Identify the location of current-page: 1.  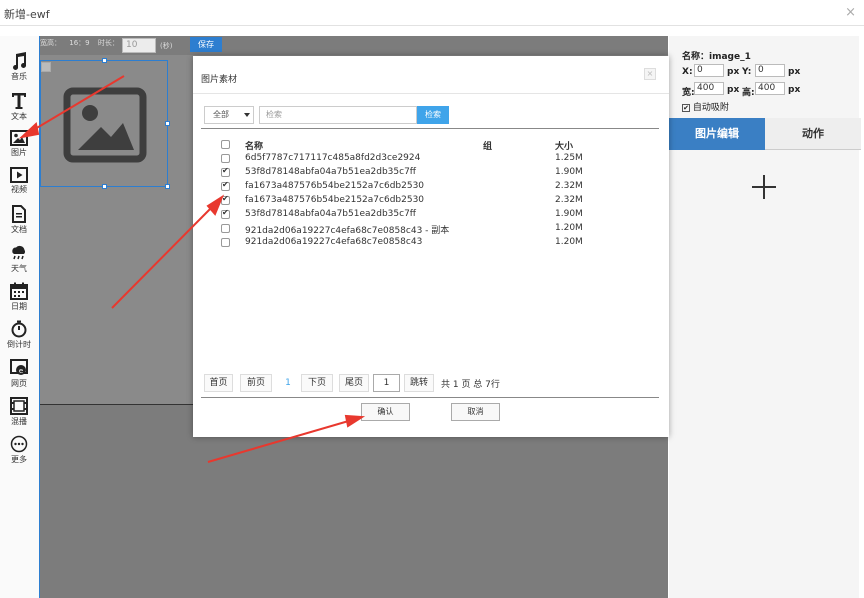
(288, 383).